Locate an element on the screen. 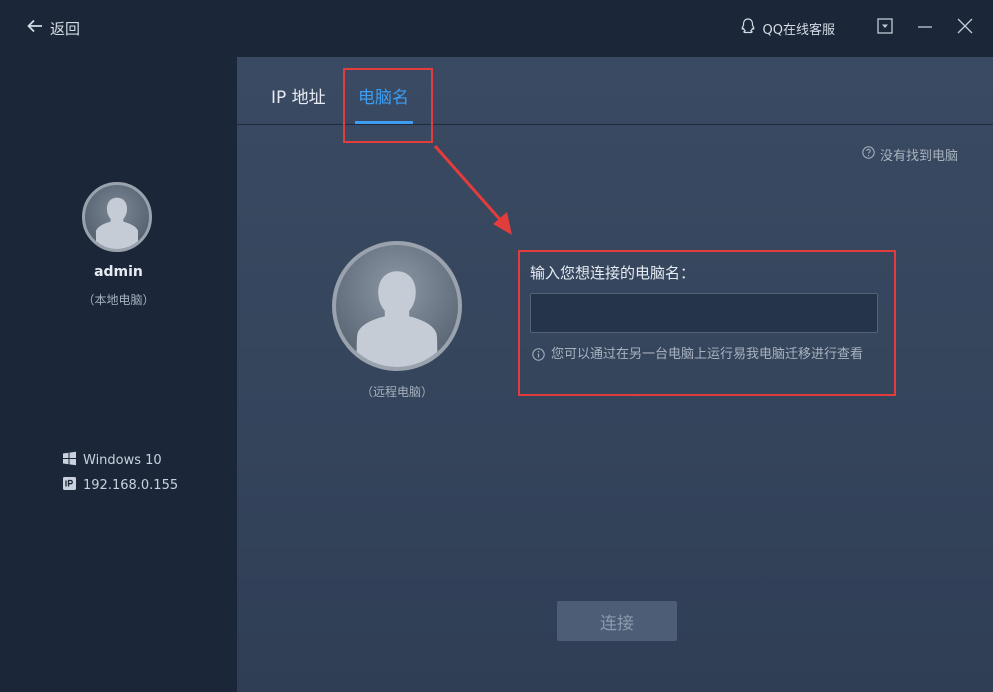 This screenshot has height=692, width=993. tab-ip-address: IP 地址 is located at coordinates (298, 95).